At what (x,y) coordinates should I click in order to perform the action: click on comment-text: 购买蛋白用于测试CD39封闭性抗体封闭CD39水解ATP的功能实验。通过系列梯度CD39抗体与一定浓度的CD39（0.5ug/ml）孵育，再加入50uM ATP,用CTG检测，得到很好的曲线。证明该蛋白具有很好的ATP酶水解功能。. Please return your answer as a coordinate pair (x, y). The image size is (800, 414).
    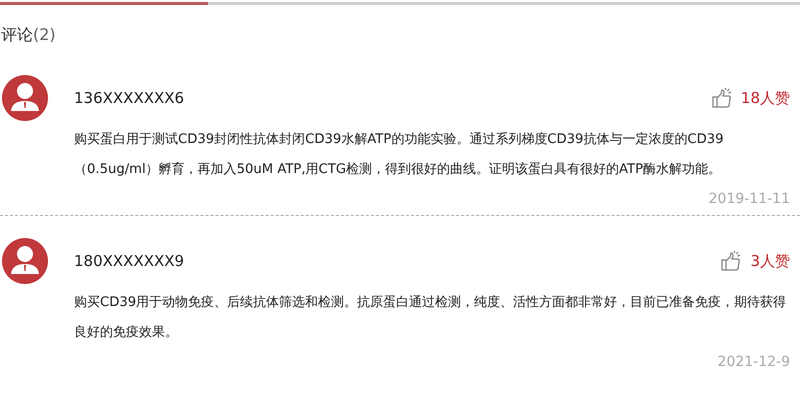
    Looking at the image, I should click on (399, 155).